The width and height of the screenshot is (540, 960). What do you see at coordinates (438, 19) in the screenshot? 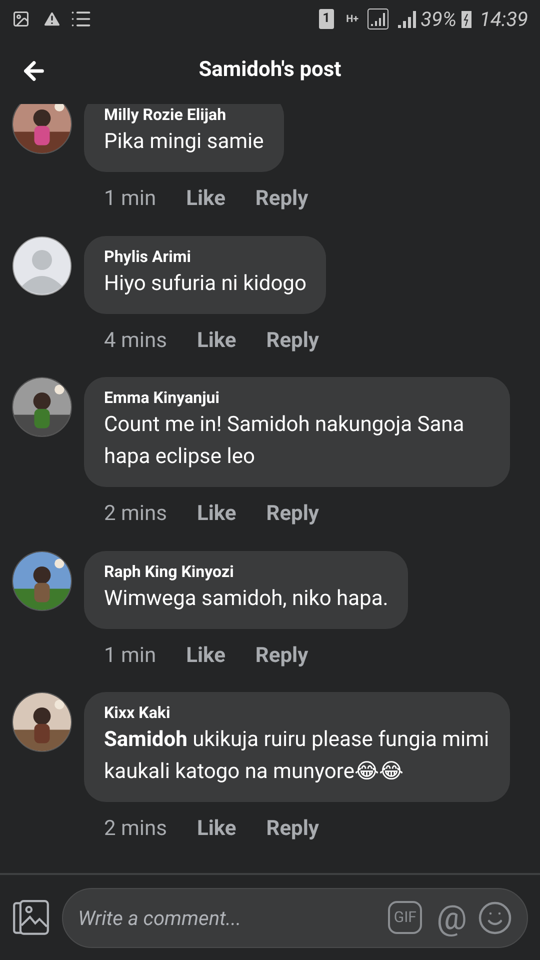
I see `battery-percent: 39%` at bounding box center [438, 19].